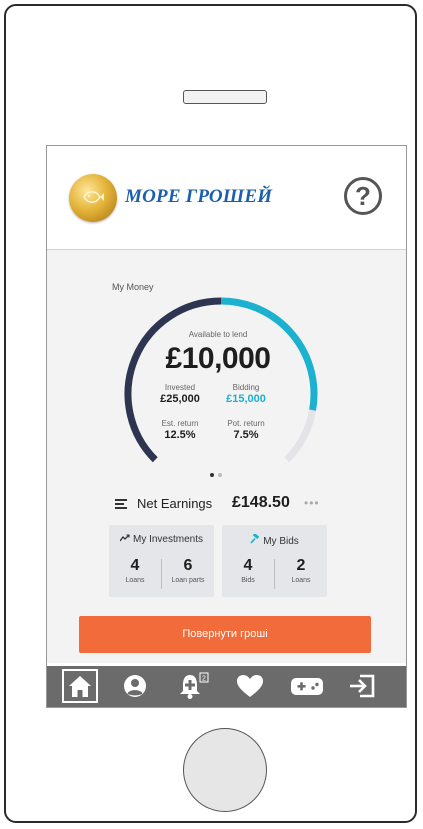  I want to click on help-button: ?, so click(363, 196).